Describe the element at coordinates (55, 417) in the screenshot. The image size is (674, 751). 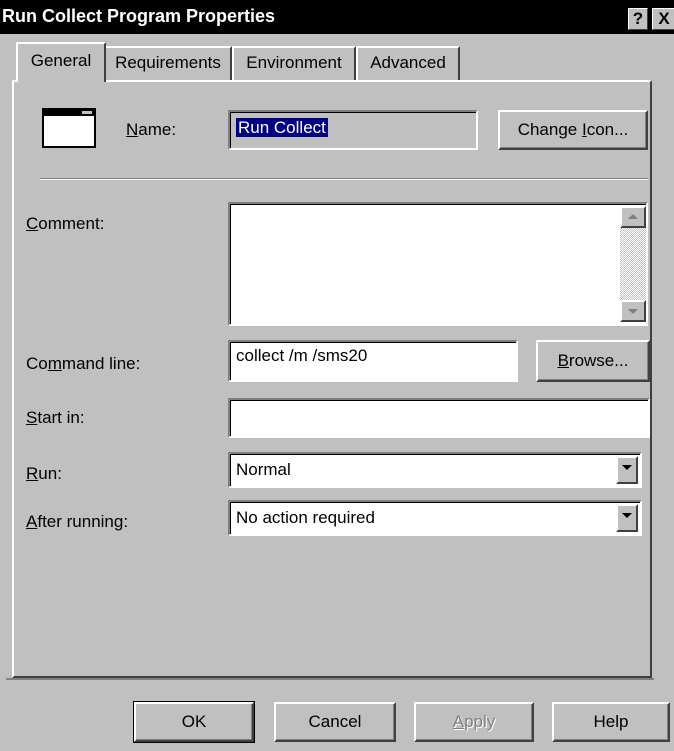
I see `start-in-label: Start in:` at that location.